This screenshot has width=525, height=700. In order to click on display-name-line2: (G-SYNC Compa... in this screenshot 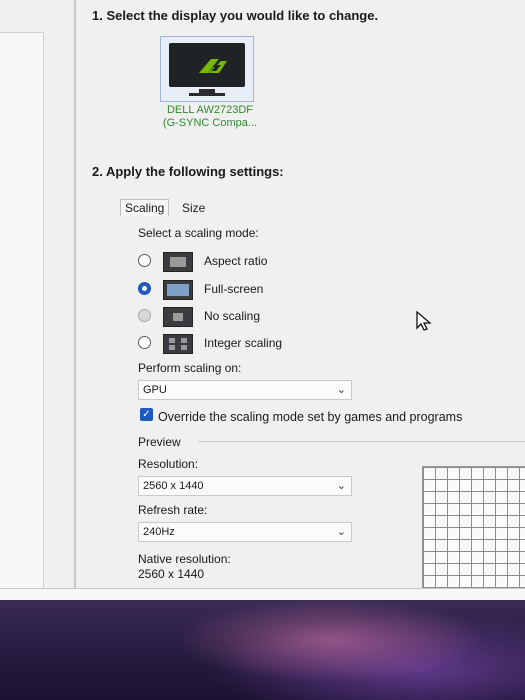, I will do `click(210, 123)`.